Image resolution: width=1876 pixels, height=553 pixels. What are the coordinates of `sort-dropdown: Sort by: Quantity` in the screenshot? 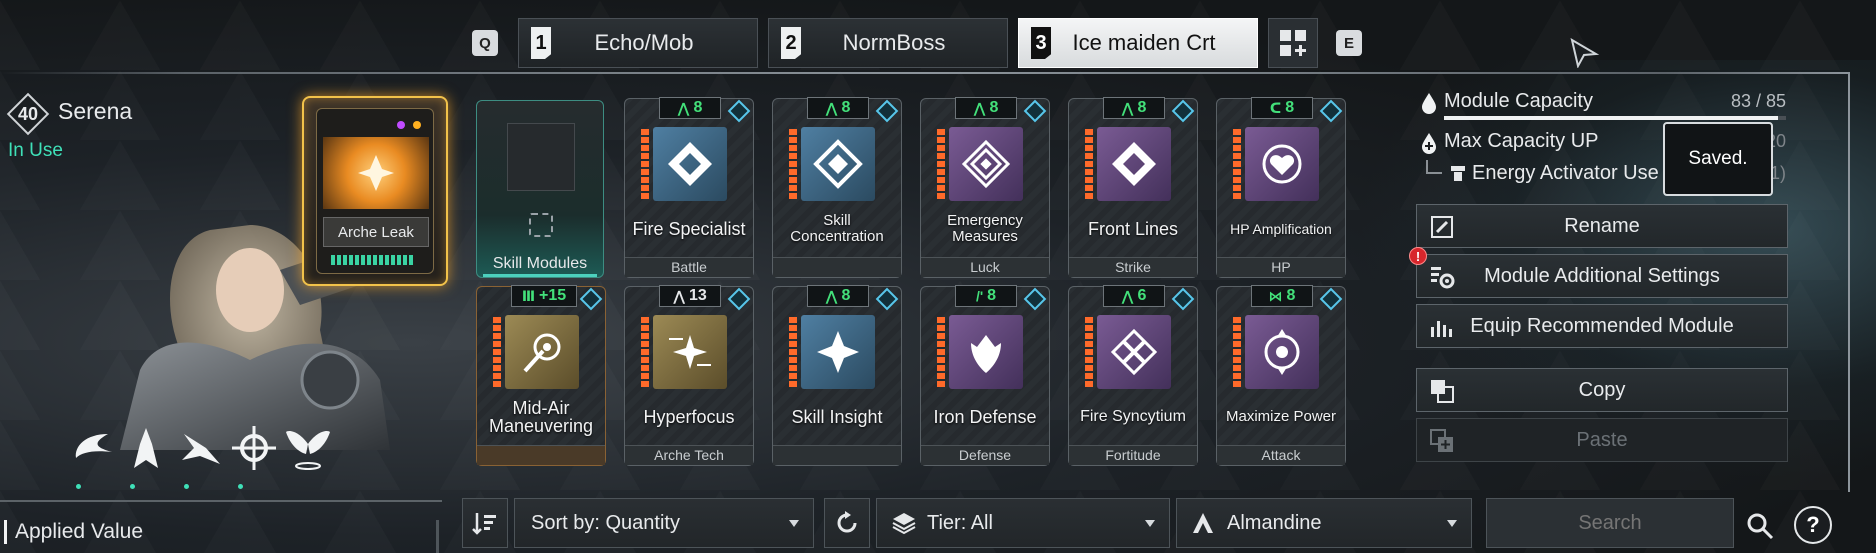 It's located at (664, 523).